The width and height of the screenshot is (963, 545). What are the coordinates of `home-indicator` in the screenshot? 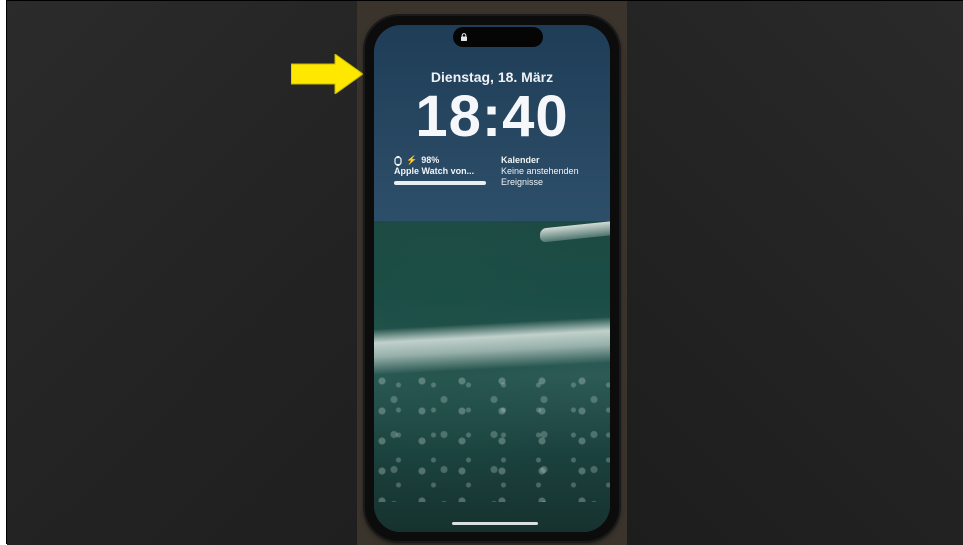 It's located at (495, 523).